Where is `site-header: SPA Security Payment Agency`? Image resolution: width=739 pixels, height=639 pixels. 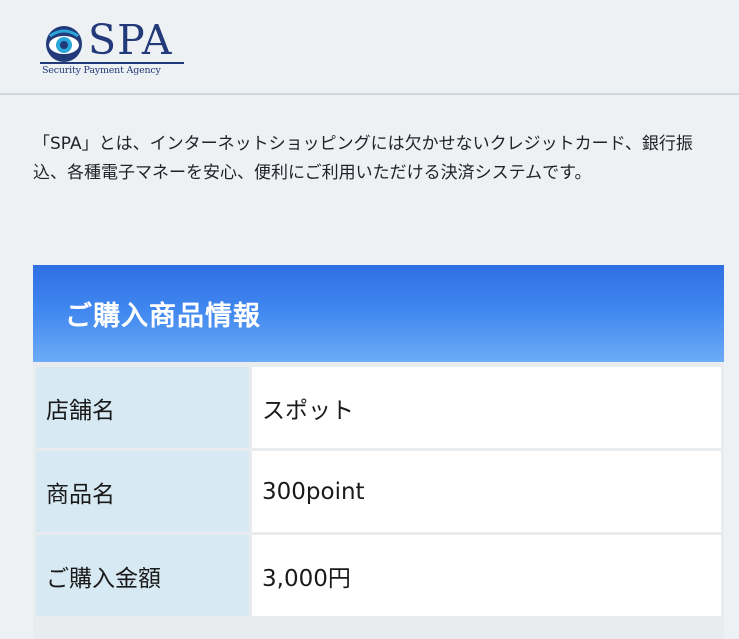 site-header: SPA Security Payment Agency is located at coordinates (369, 47).